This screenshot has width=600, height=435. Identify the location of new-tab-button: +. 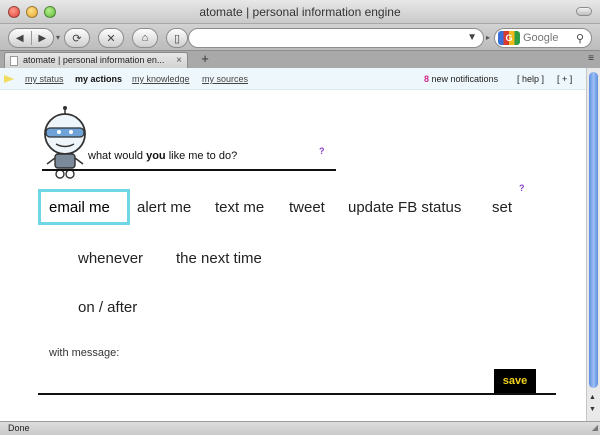
(205, 60).